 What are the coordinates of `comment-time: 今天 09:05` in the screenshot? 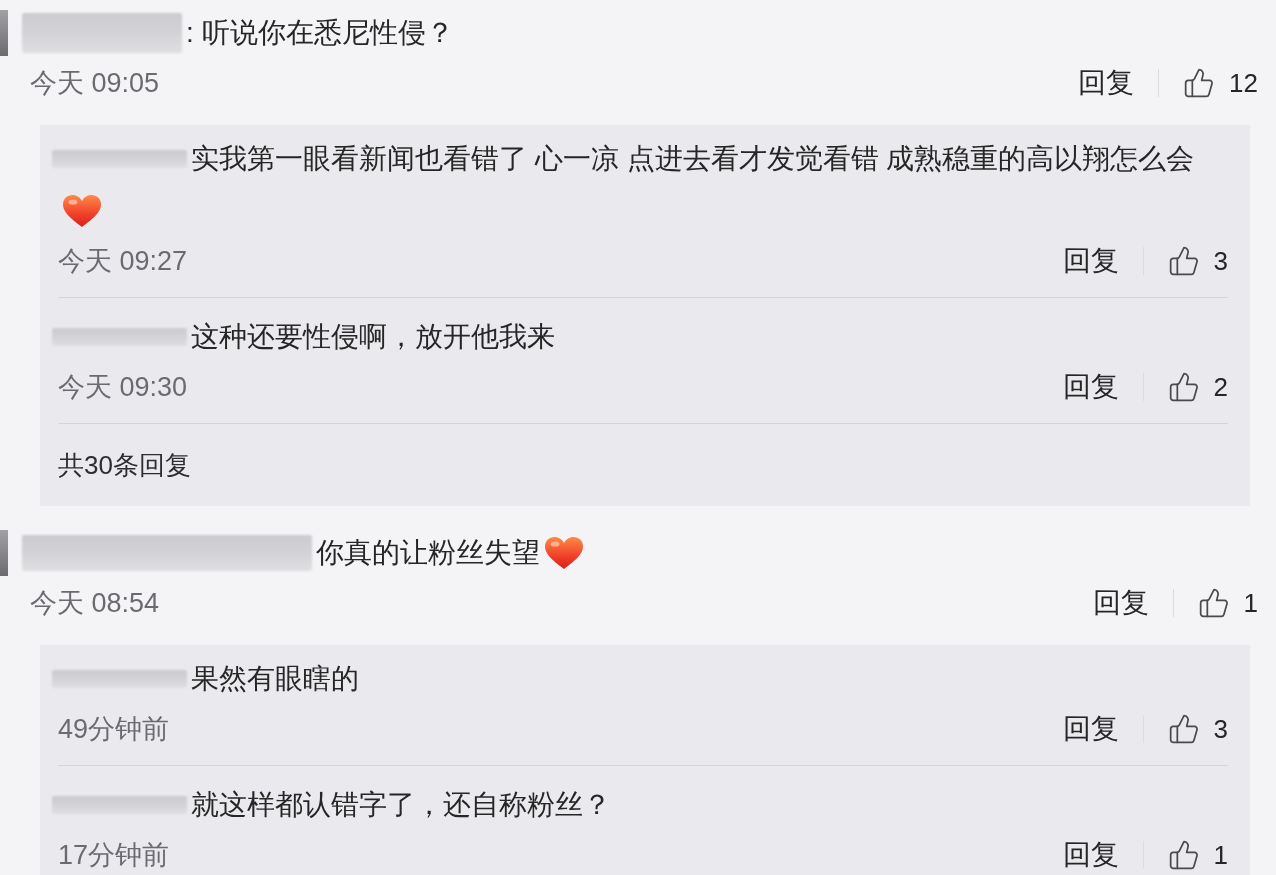 It's located at (94, 83).